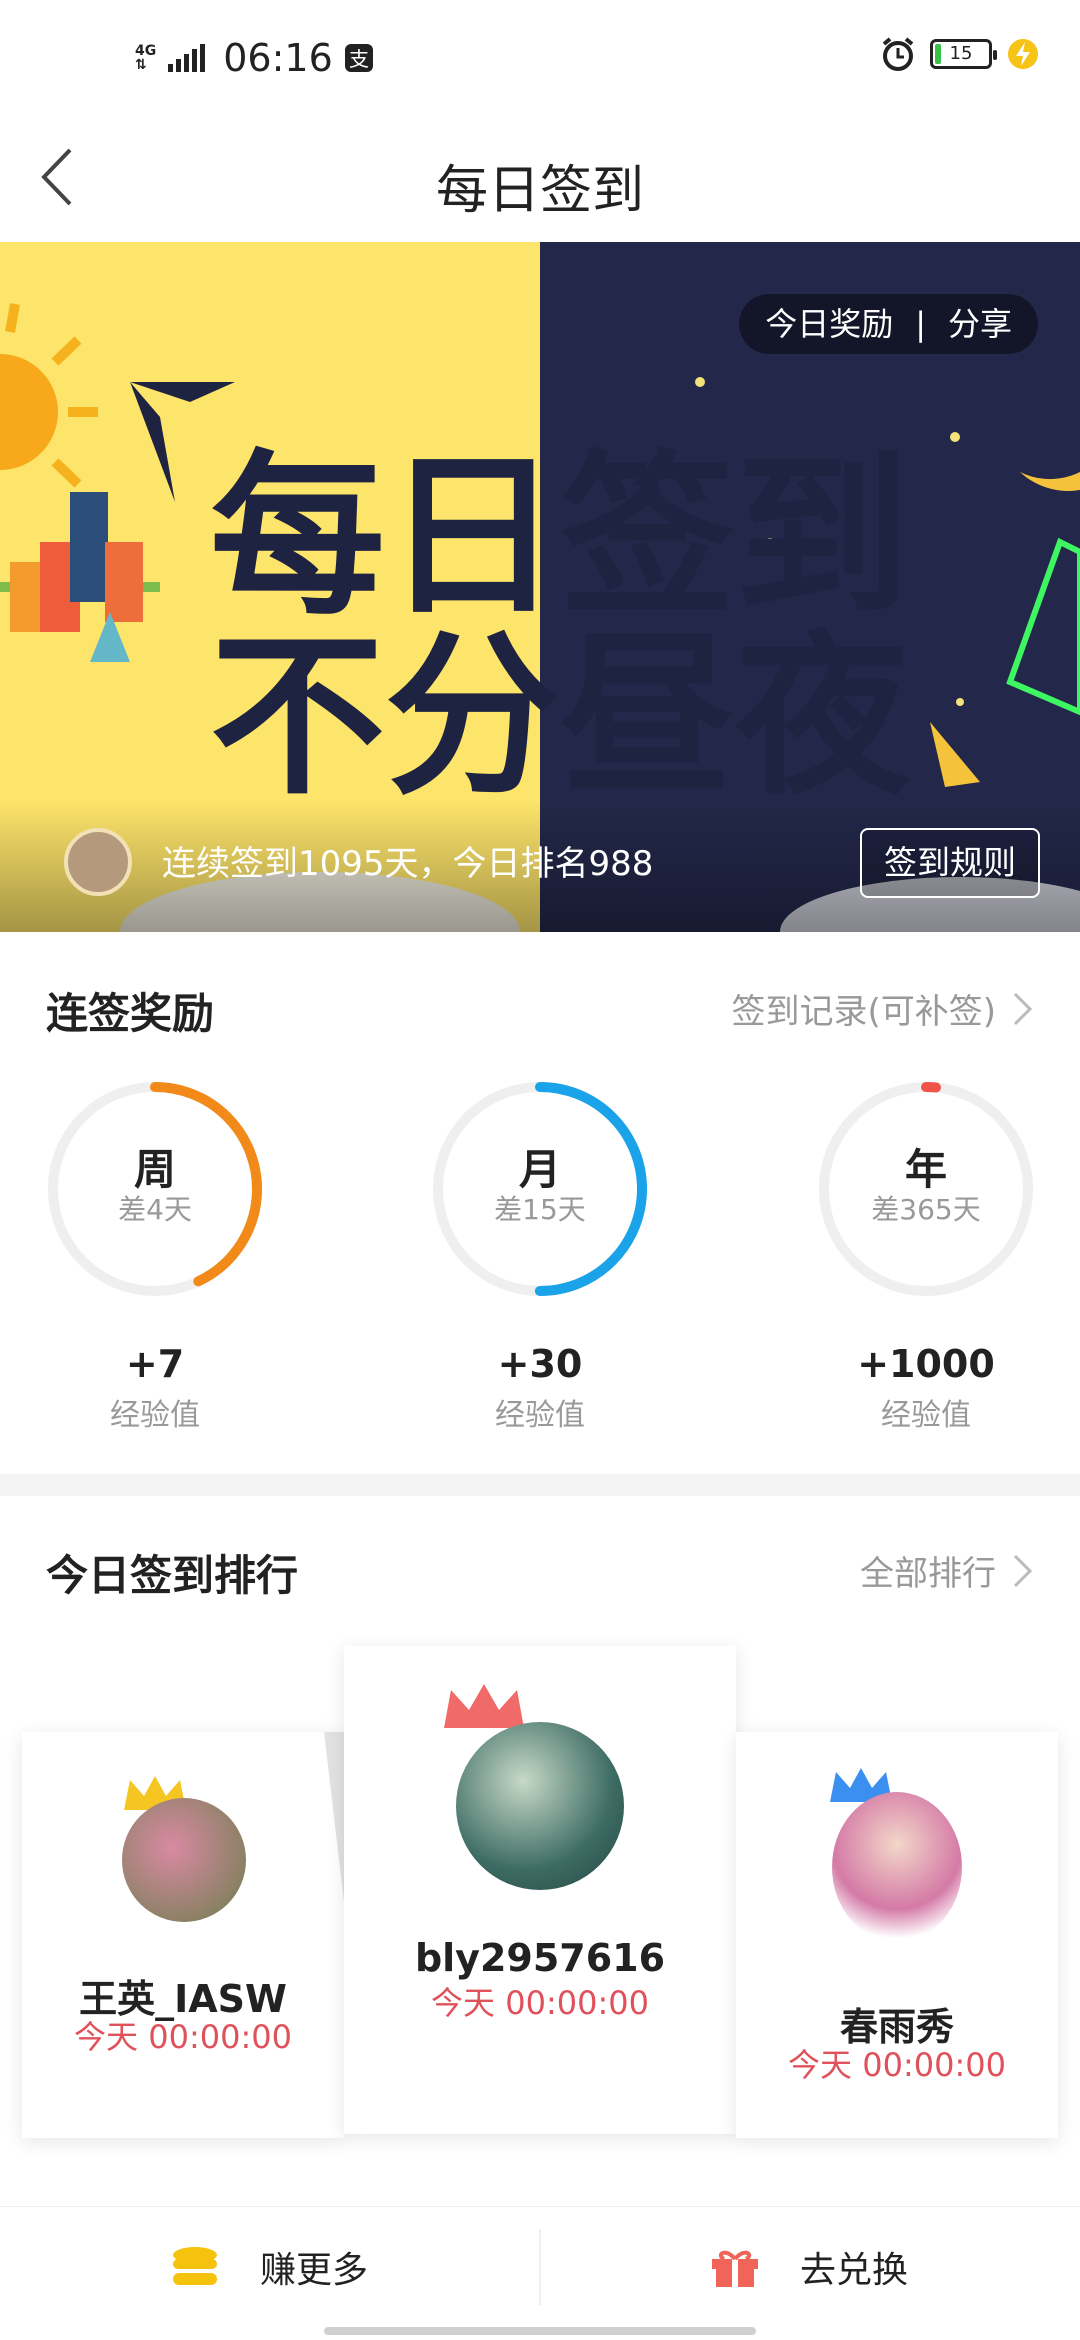 This screenshot has width=1080, height=2340. What do you see at coordinates (540, 1209) in the screenshot?
I see `ring-remaining: 差15天` at bounding box center [540, 1209].